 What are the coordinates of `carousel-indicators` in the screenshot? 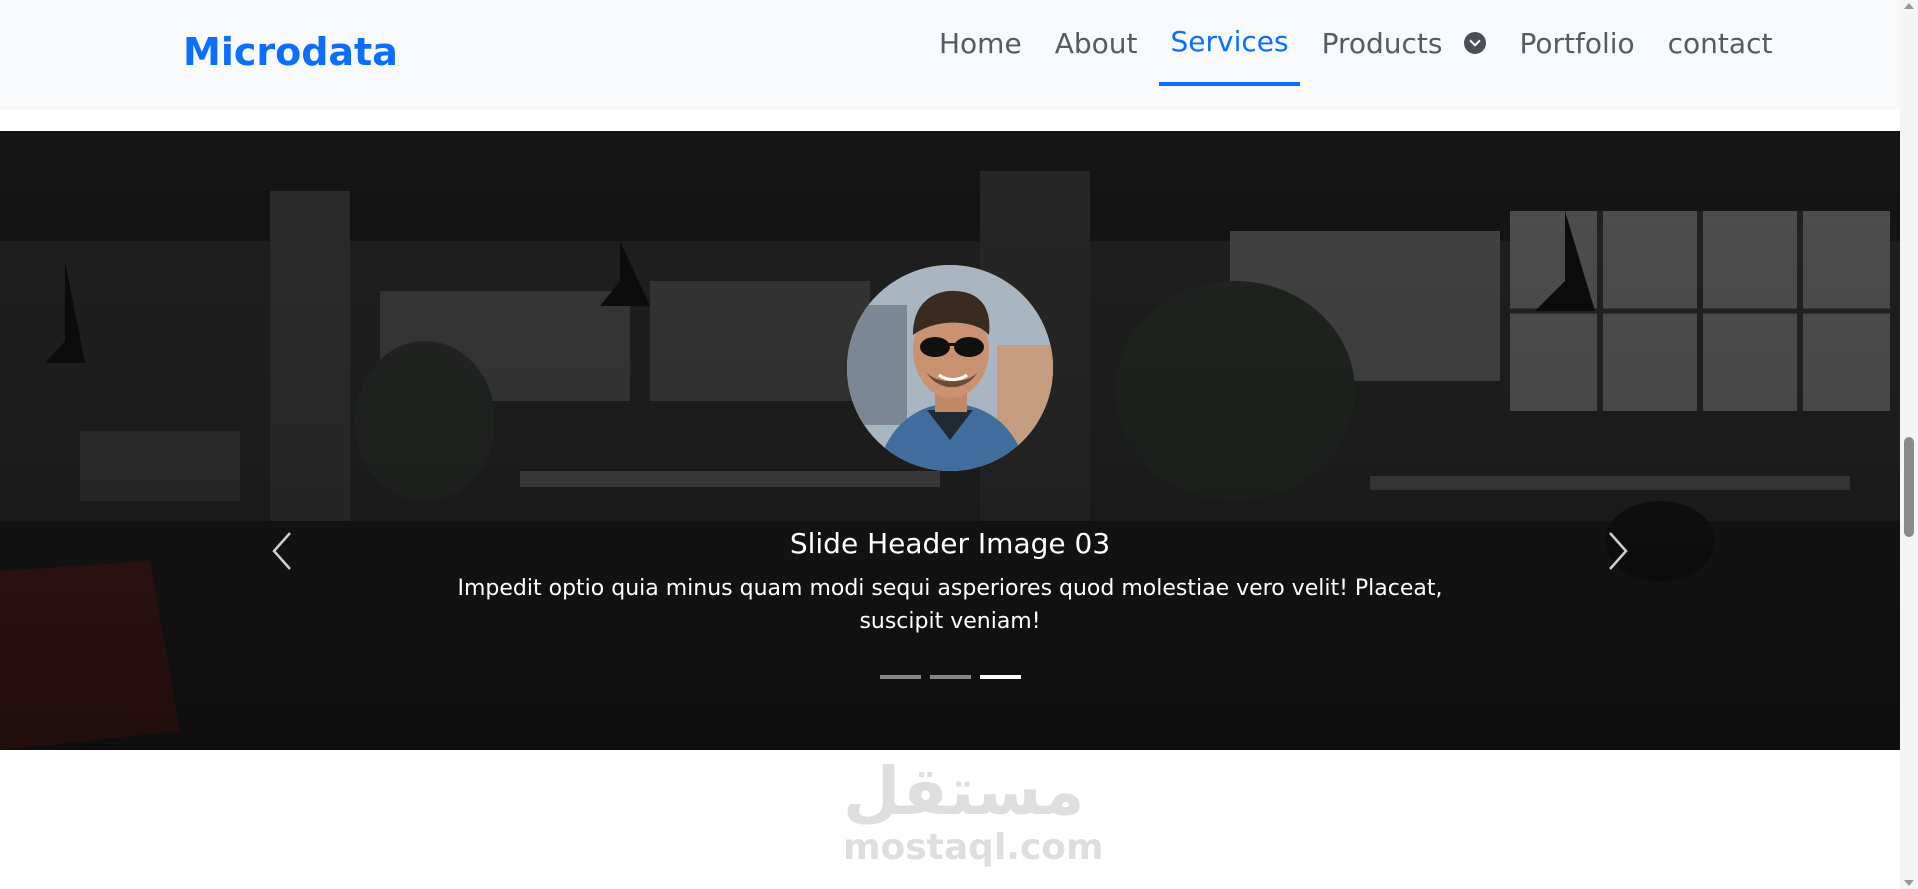 It's located at (950, 677).